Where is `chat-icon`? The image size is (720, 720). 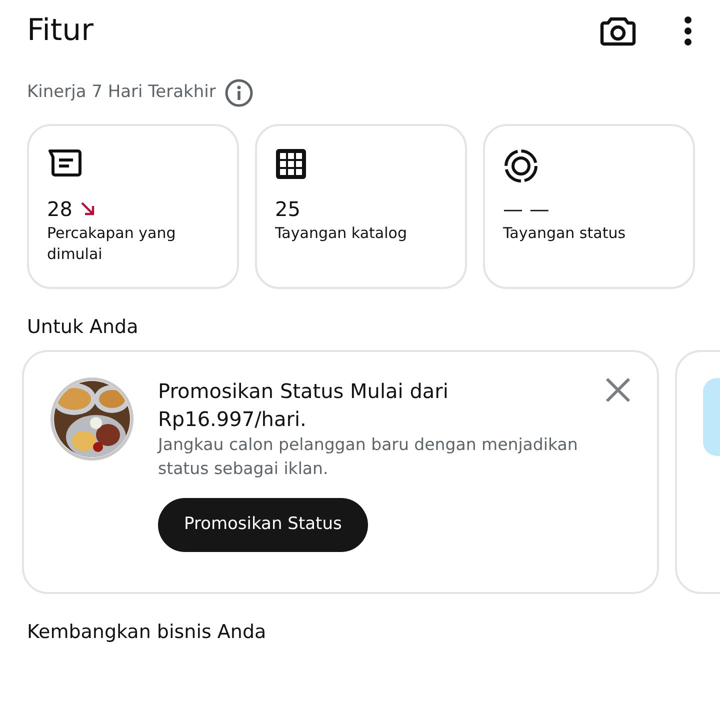
chat-icon is located at coordinates (65, 163).